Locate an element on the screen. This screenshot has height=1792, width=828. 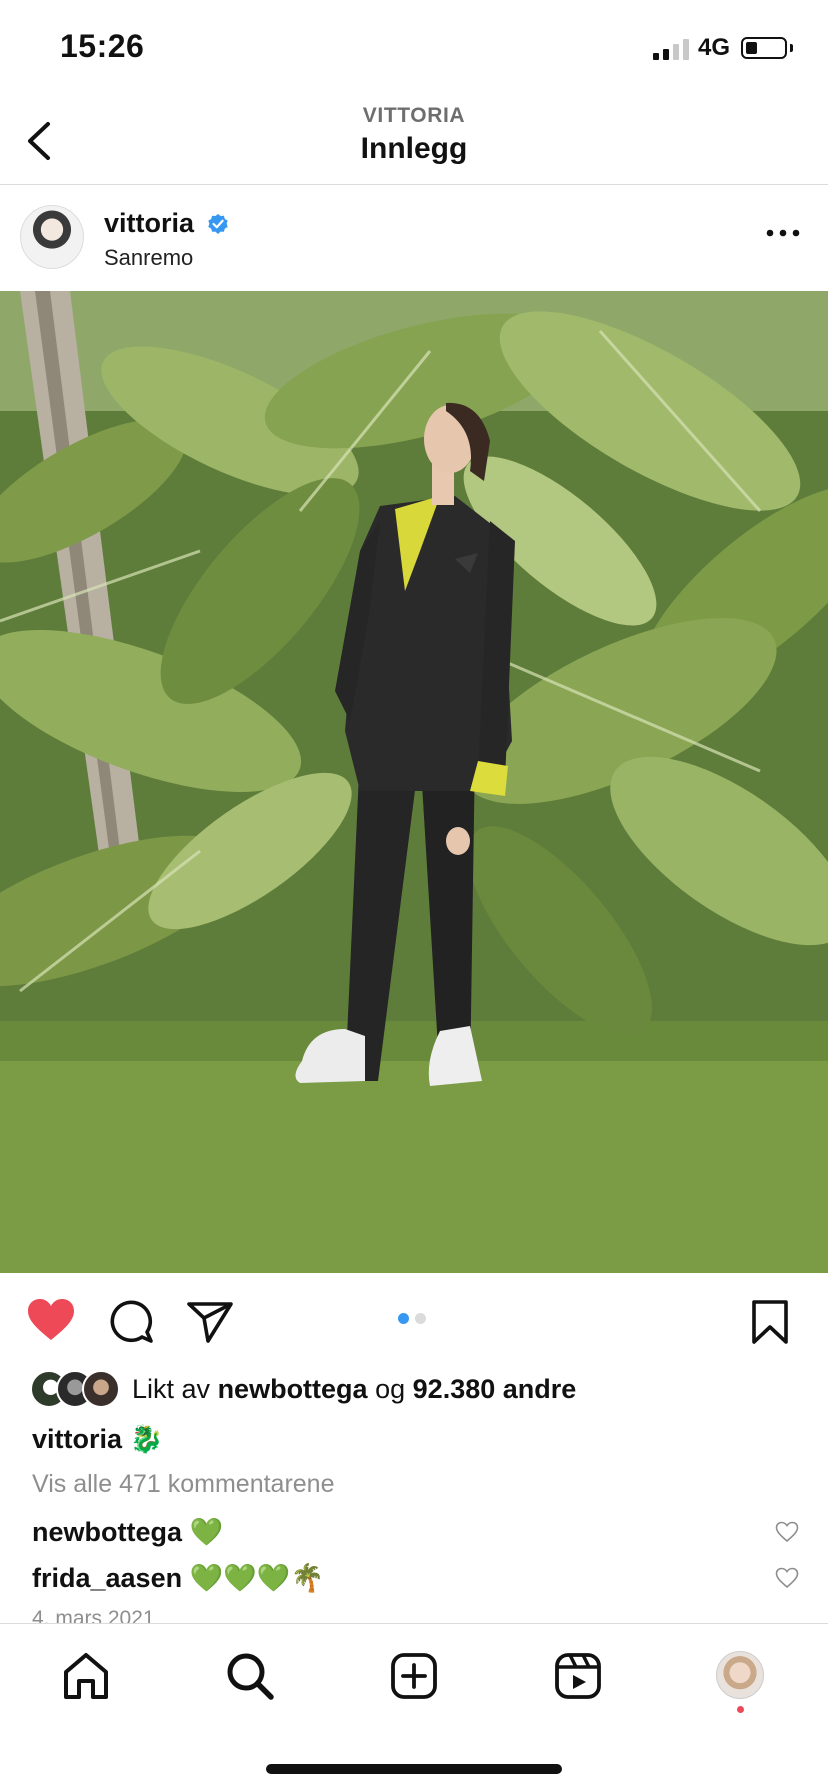
liked-by-avatars is located at coordinates (76, 1389).